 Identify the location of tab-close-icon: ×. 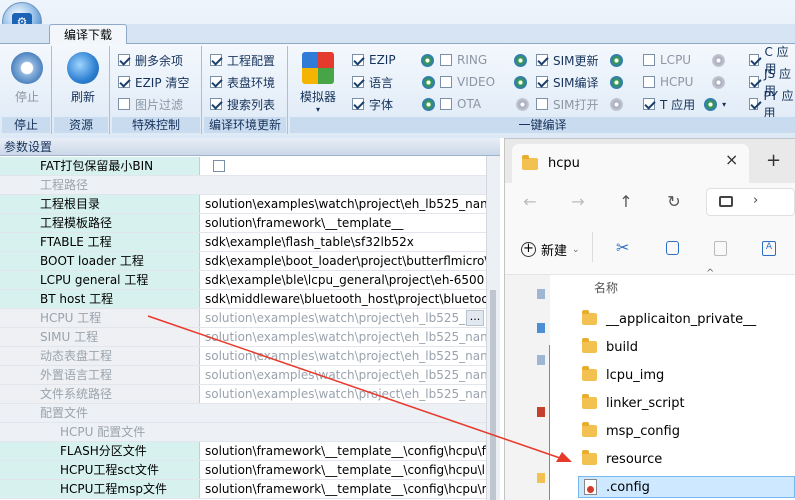
(731, 159).